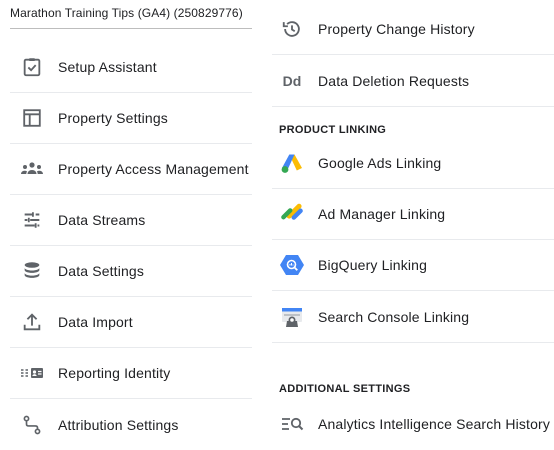 The width and height of the screenshot is (554, 450). Describe the element at coordinates (32, 118) in the screenshot. I see `property-layout-icon` at that location.